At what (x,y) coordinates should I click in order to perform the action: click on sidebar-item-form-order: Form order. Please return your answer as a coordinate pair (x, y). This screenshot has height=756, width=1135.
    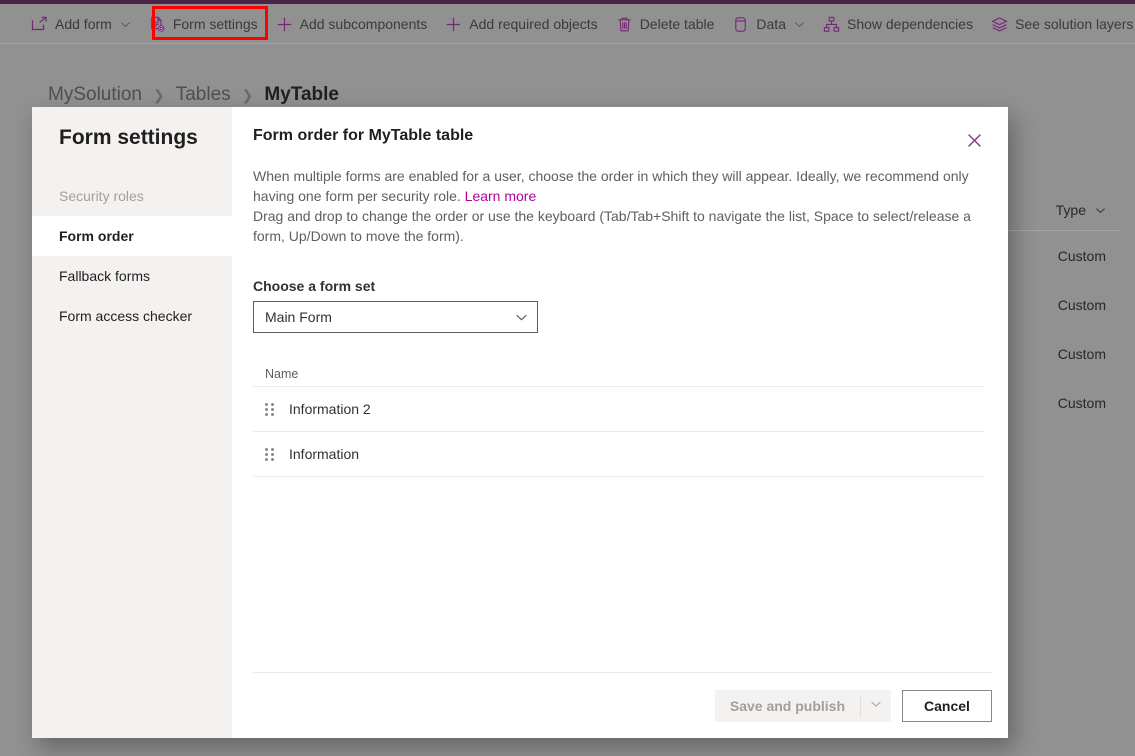
    Looking at the image, I should click on (132, 236).